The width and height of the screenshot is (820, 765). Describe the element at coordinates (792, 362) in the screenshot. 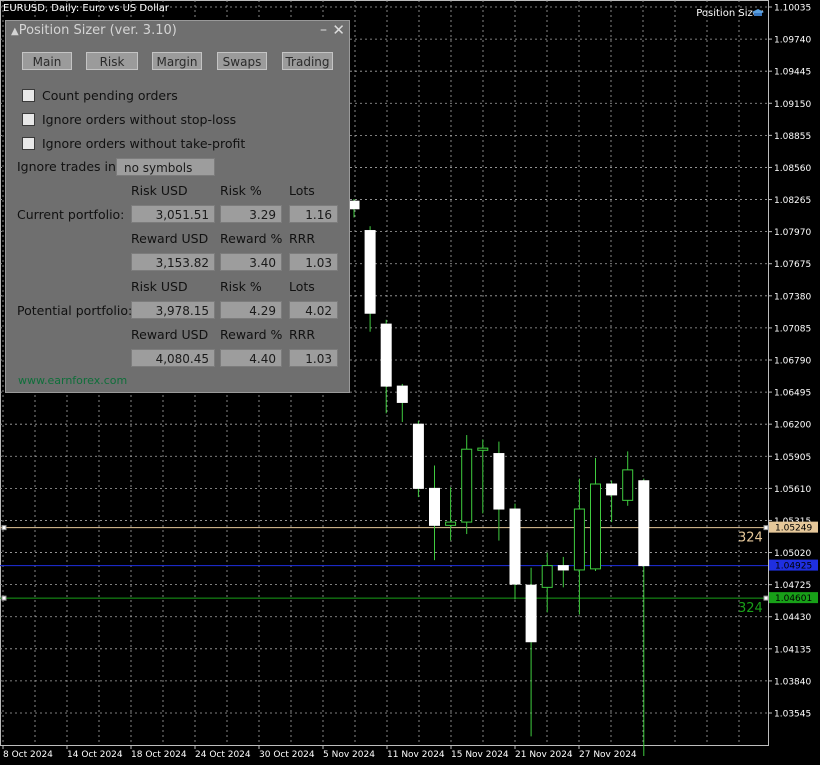

I see `y-tick-label: 1.06790` at that location.